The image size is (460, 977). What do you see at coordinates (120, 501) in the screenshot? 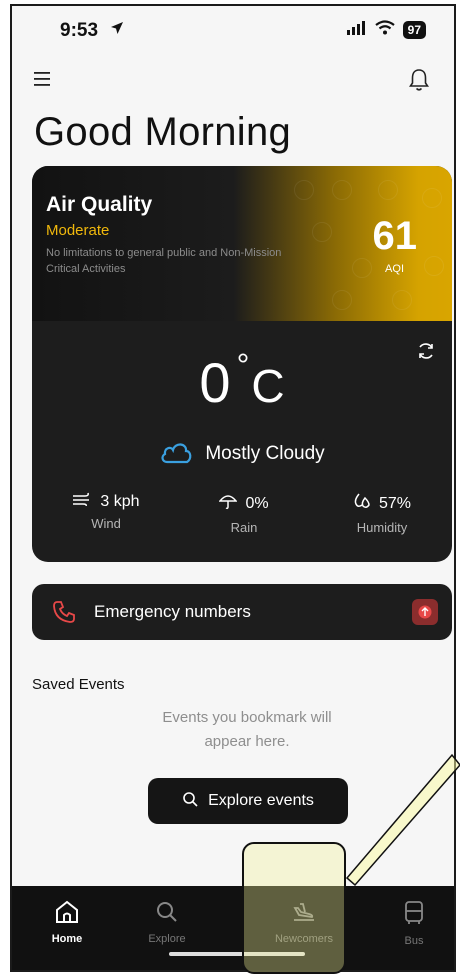
I see `stat-wind-value: 3 kph` at bounding box center [120, 501].